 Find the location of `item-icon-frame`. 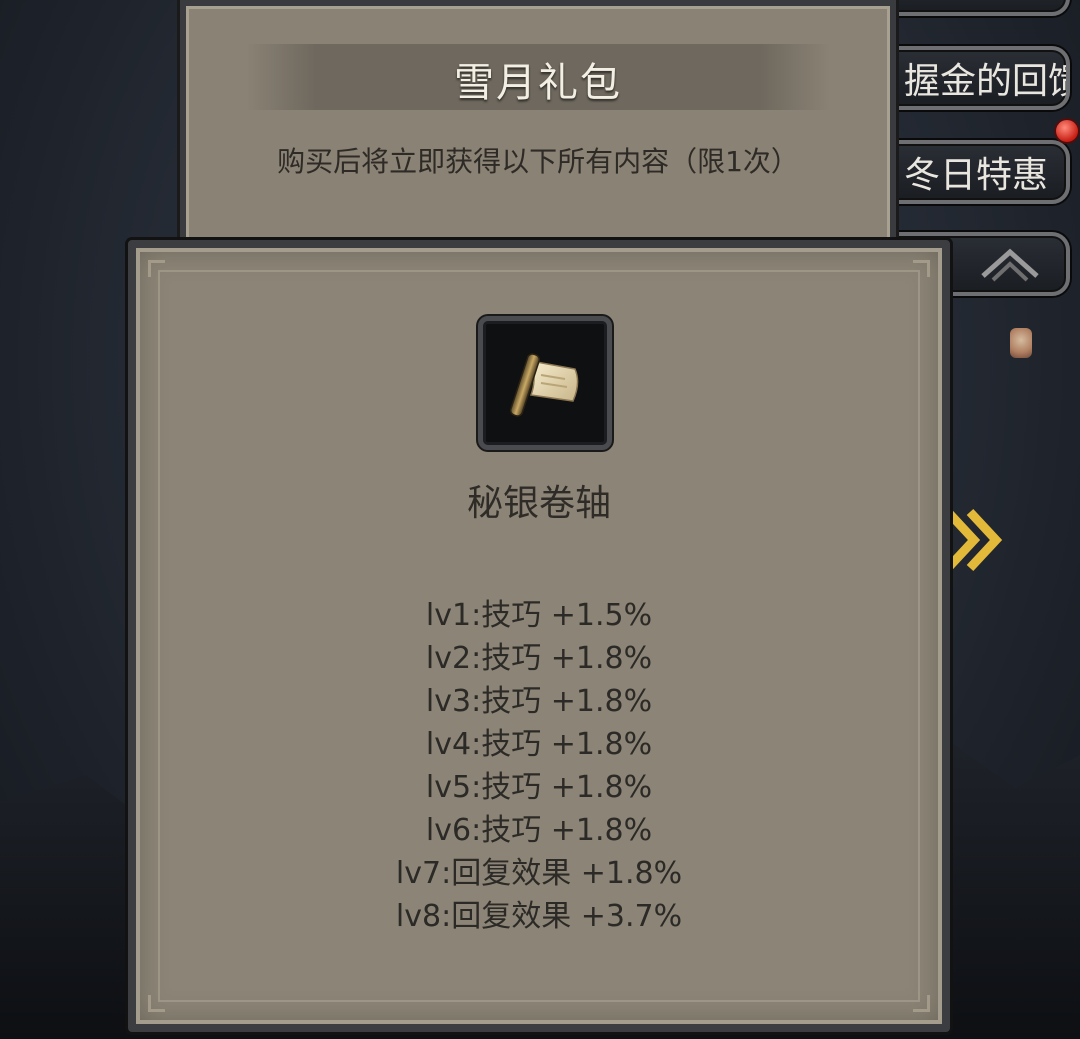

item-icon-frame is located at coordinates (545, 383).